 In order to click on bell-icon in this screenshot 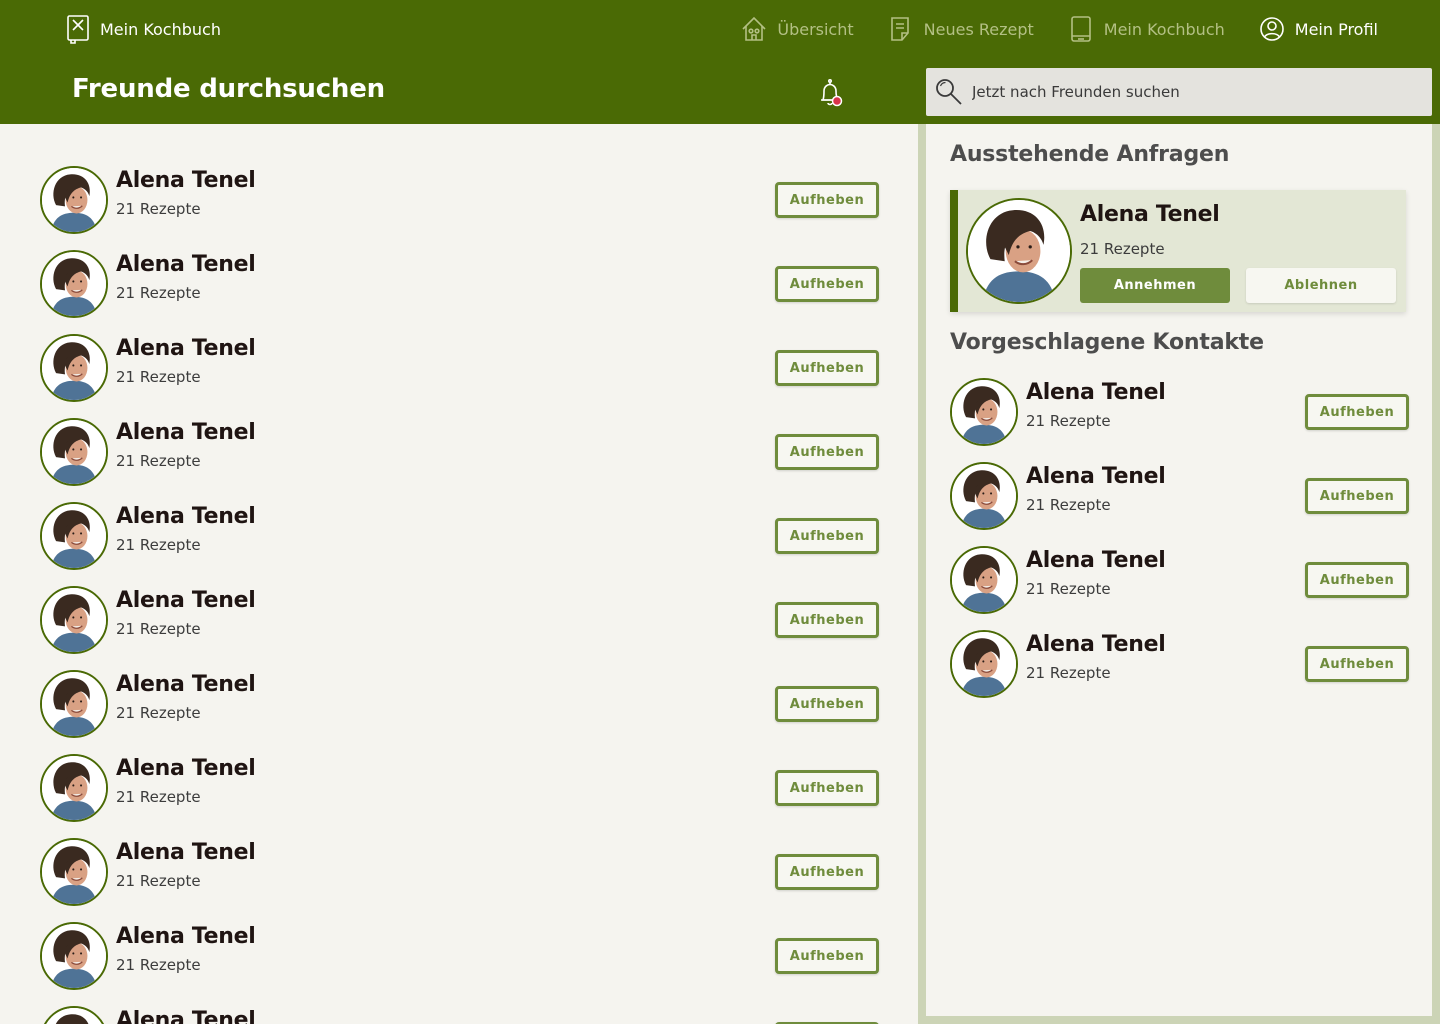, I will do `click(831, 93)`.